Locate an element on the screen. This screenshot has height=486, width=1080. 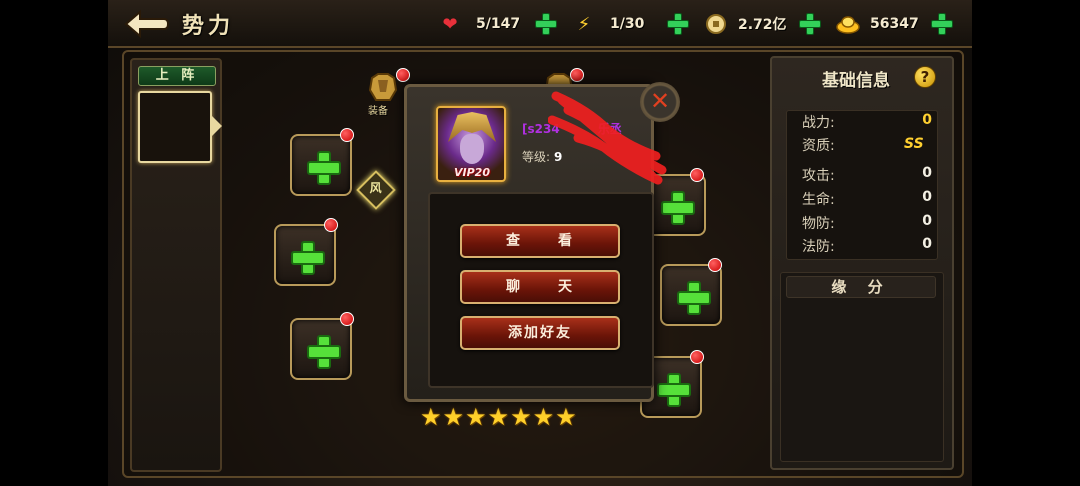
gem-label: 风 is located at coordinates (375, 188).